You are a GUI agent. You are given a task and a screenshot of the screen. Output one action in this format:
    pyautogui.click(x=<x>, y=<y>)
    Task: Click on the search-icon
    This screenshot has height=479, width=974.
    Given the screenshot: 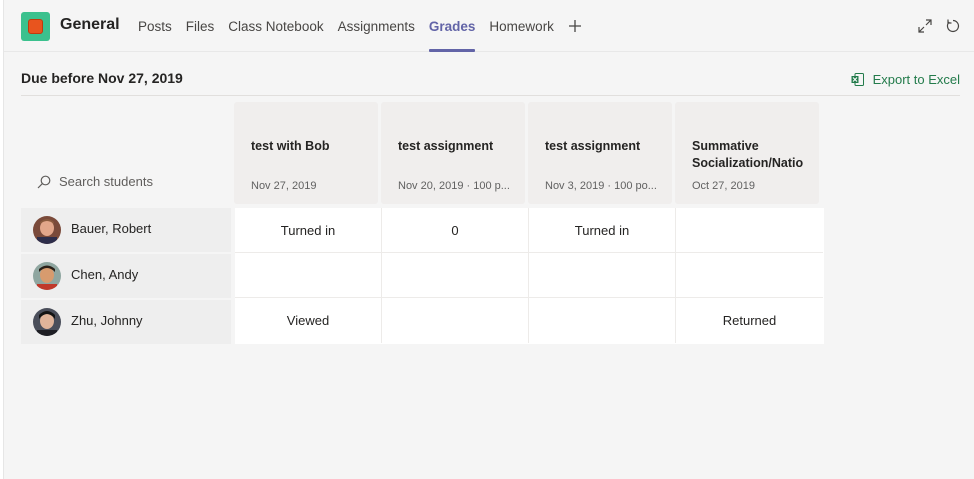 What is the action you would take?
    pyautogui.click(x=44, y=181)
    